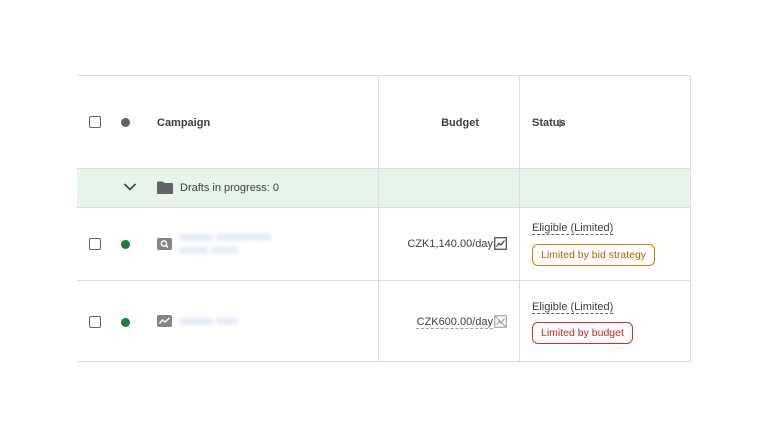  Describe the element at coordinates (605, 122) in the screenshot. I see `header-status-cell: Status` at that location.